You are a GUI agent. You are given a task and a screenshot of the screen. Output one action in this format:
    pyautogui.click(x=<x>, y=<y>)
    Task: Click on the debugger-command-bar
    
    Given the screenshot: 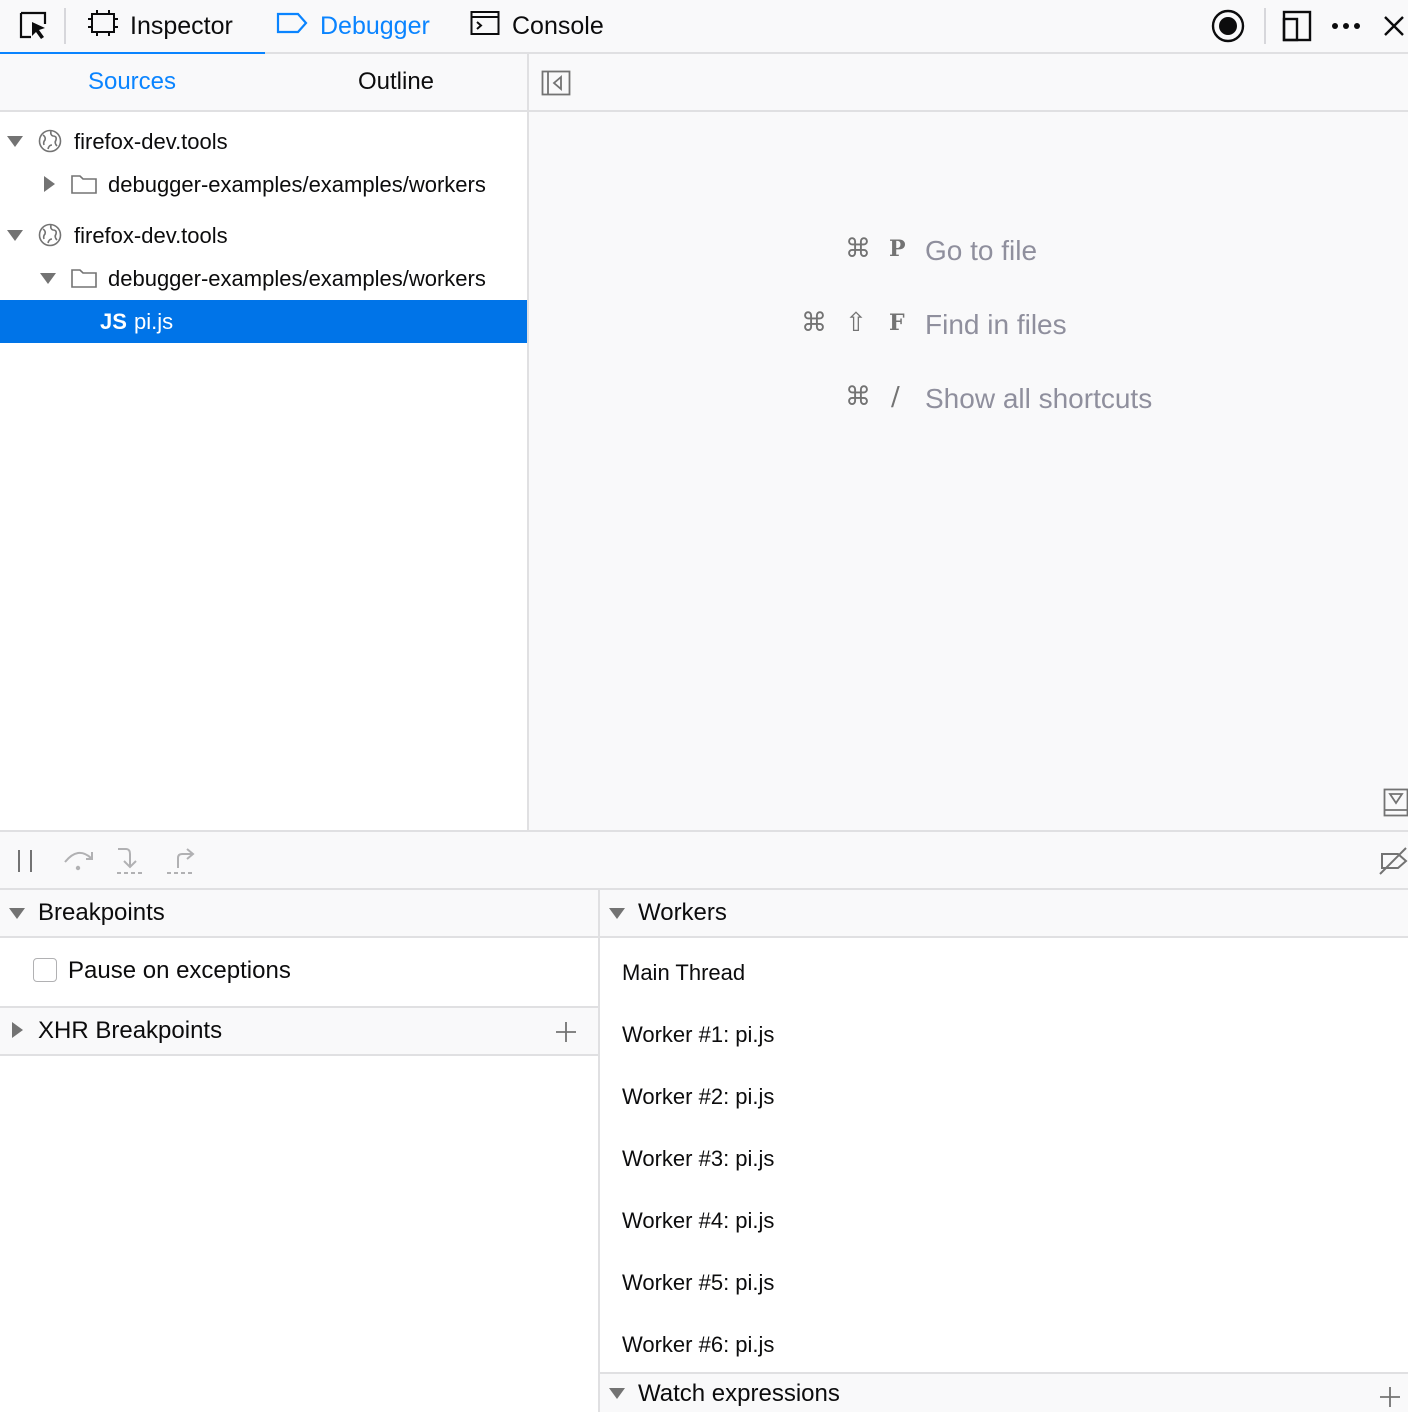 What is the action you would take?
    pyautogui.click(x=704, y=860)
    